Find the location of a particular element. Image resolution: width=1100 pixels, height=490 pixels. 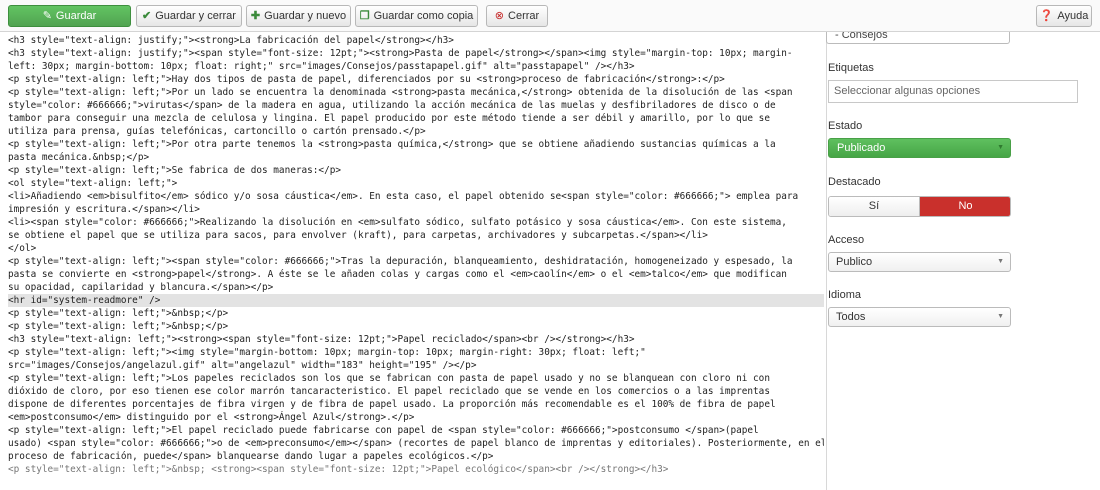

state-select: Publicado ▼ is located at coordinates (919, 148).